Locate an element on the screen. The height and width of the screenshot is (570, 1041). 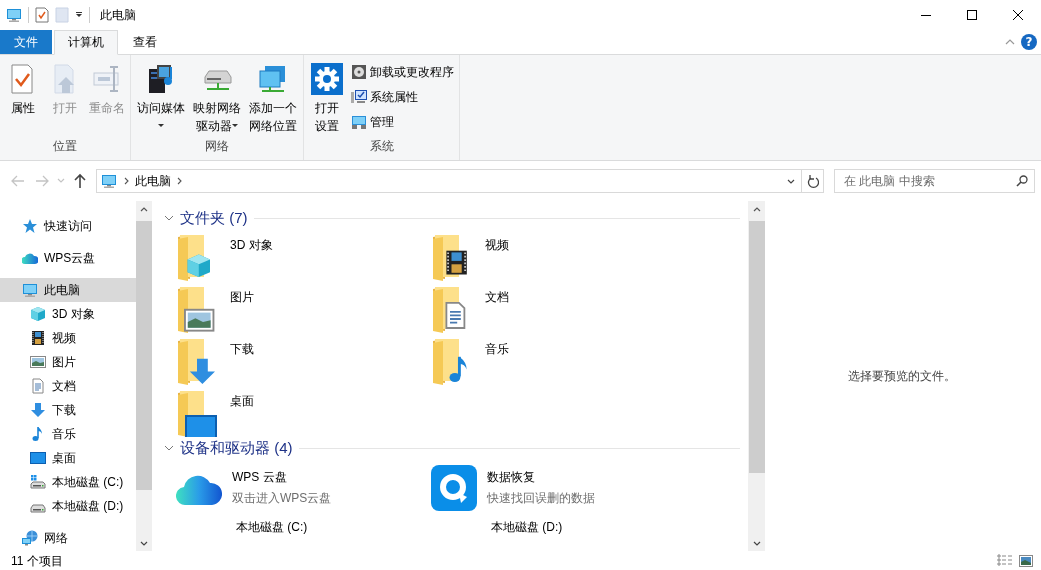
download-arrow-icon is located at coordinates (38, 410).